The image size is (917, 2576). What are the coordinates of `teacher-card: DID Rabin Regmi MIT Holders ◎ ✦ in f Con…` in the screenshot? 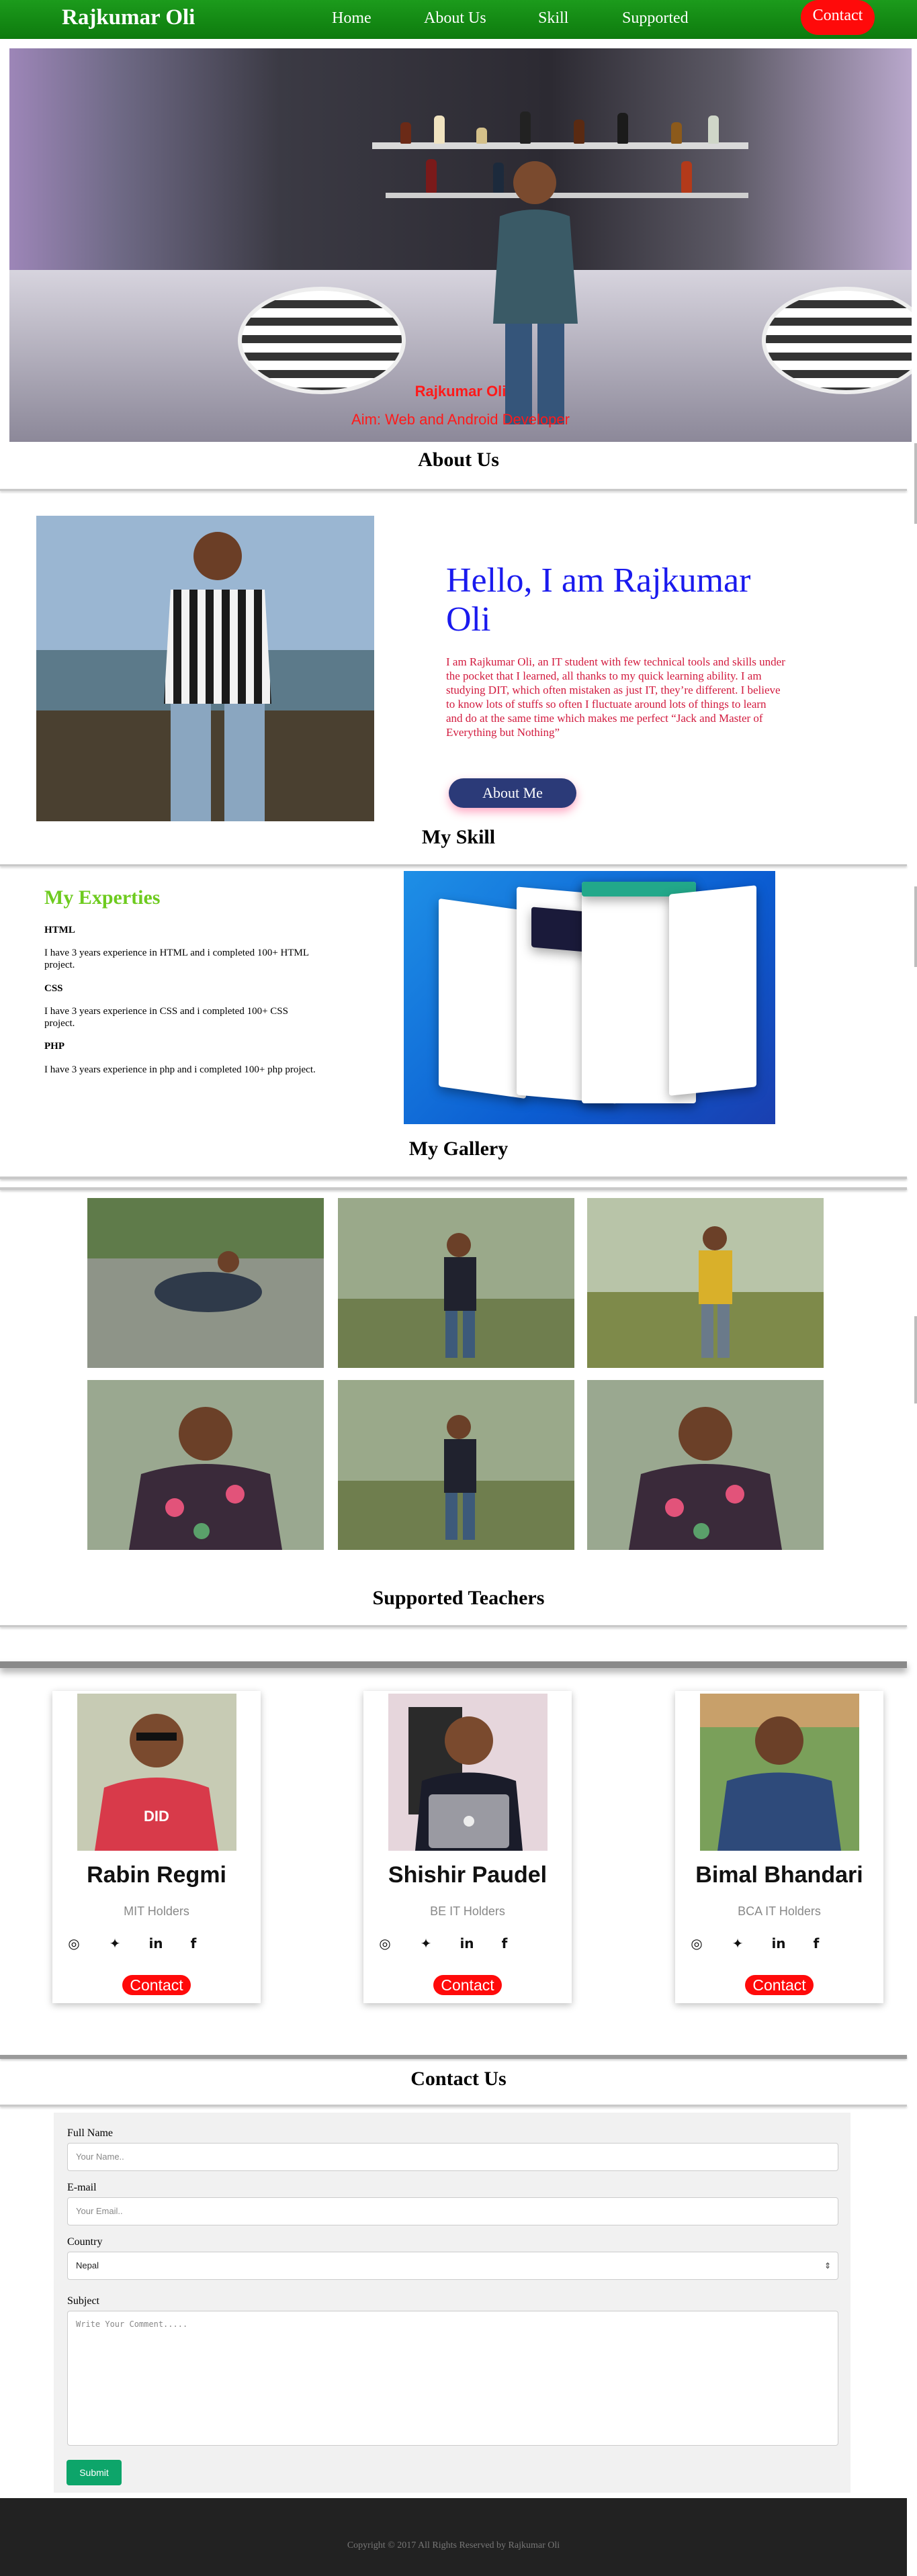 It's located at (156, 1847).